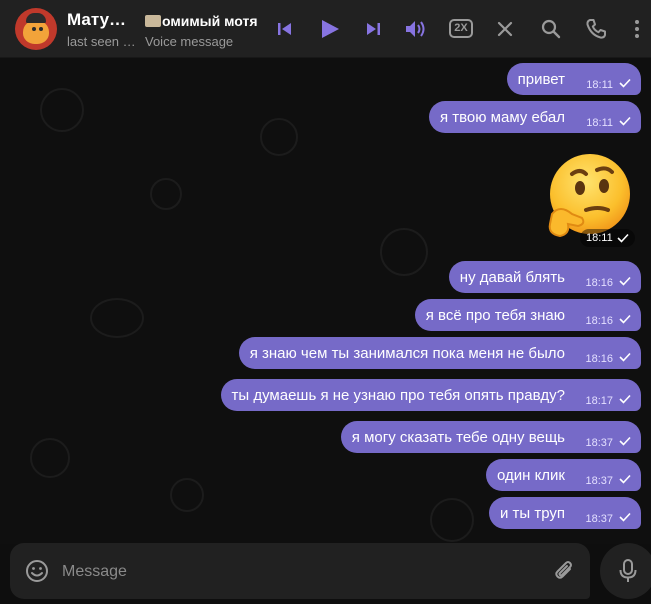 Image resolution: width=651 pixels, height=604 pixels. What do you see at coordinates (297, 572) in the screenshot?
I see `message-input` at bounding box center [297, 572].